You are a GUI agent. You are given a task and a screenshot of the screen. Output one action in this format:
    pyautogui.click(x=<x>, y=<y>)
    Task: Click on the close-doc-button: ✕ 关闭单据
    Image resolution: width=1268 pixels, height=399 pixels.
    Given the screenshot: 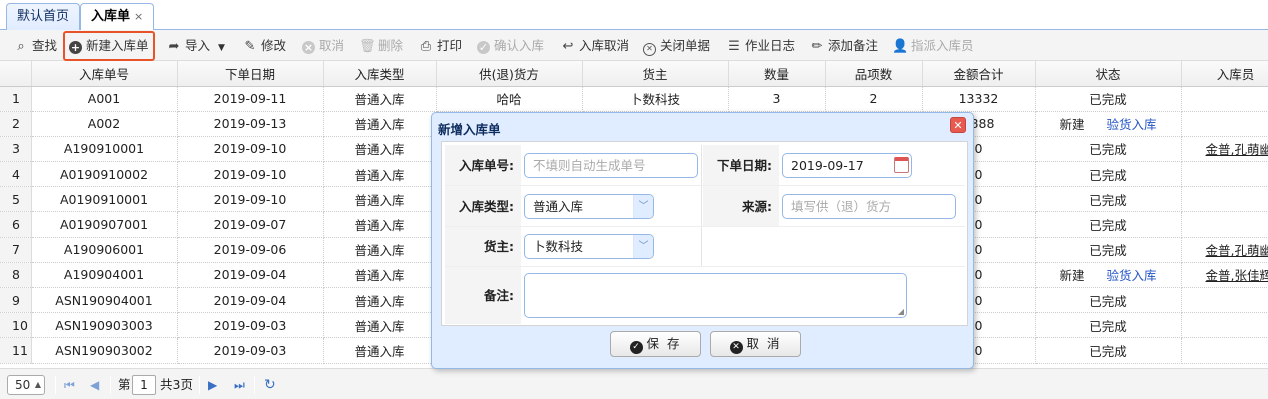 What is the action you would take?
    pyautogui.click(x=676, y=46)
    